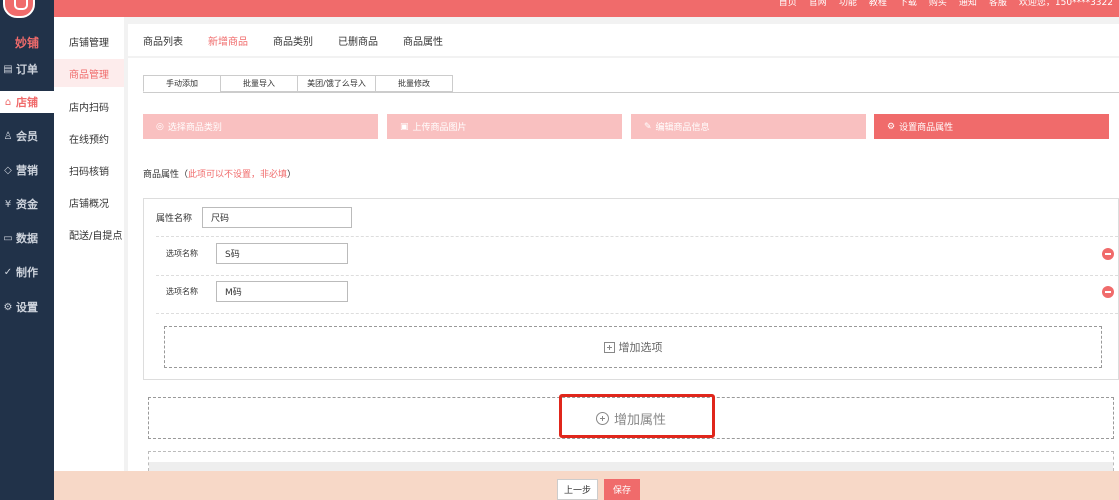 This screenshot has height=500, width=1119. What do you see at coordinates (423, 40) in the screenshot?
I see `tab-product-attributes: 商品属性` at bounding box center [423, 40].